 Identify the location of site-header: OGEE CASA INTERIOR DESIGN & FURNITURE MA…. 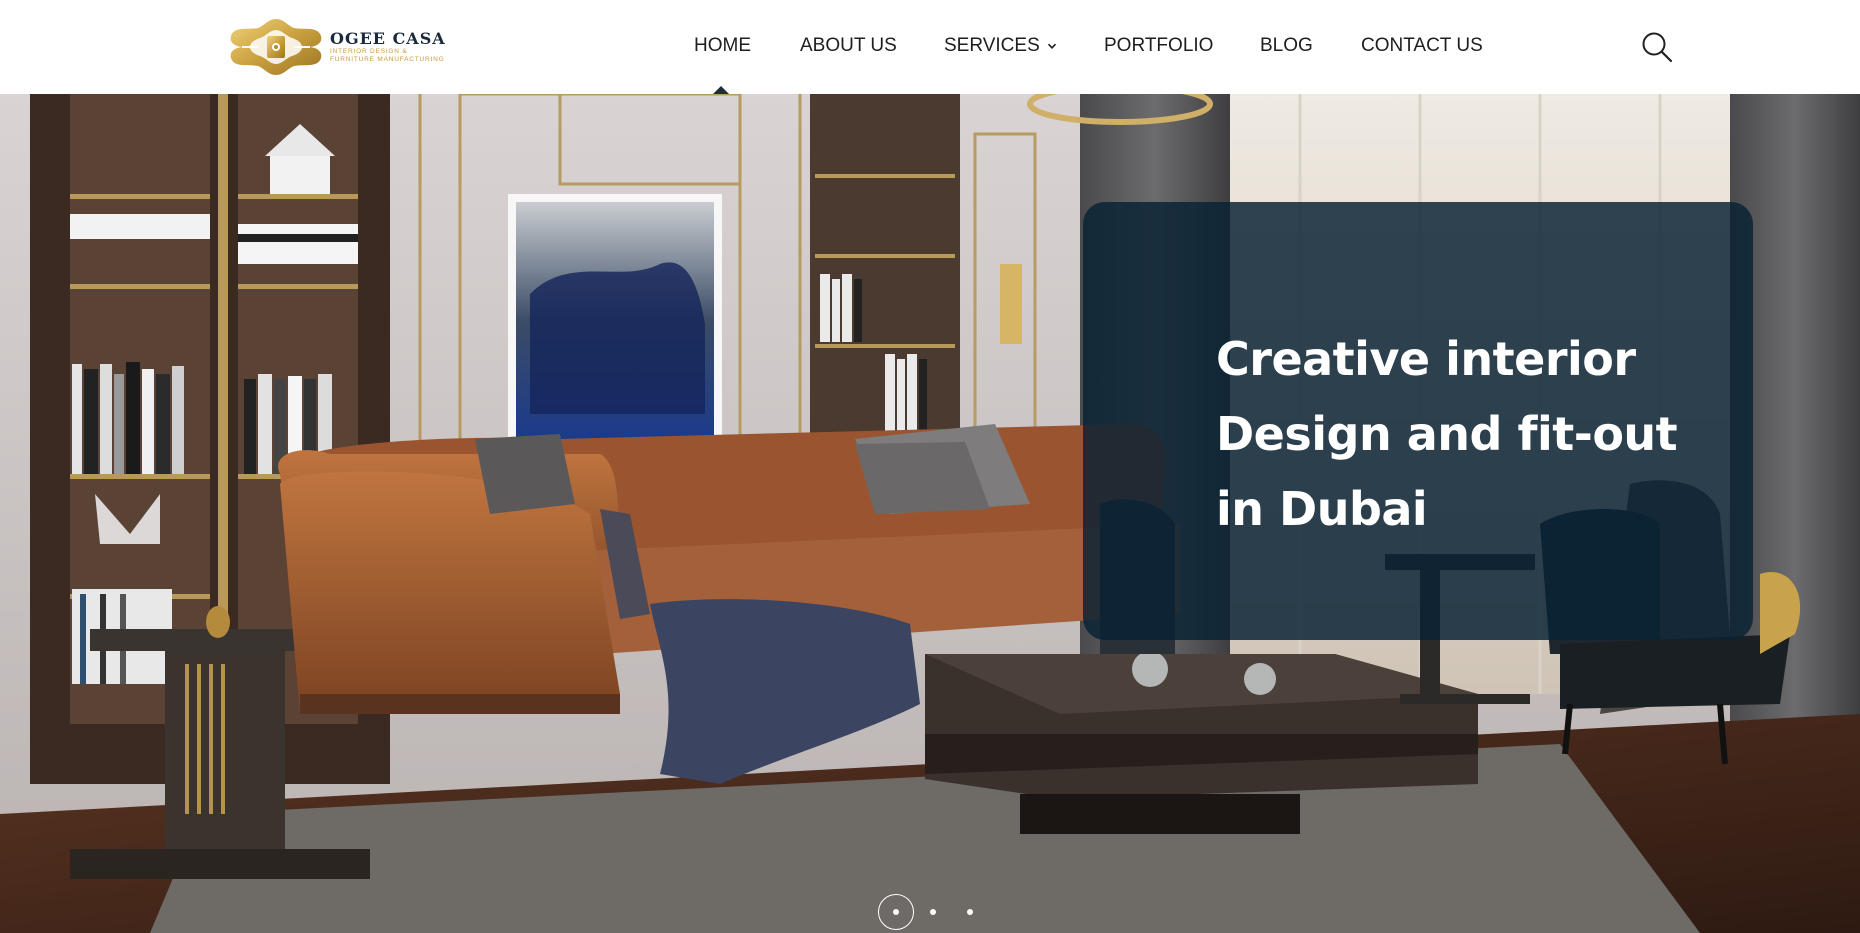
(930, 47).